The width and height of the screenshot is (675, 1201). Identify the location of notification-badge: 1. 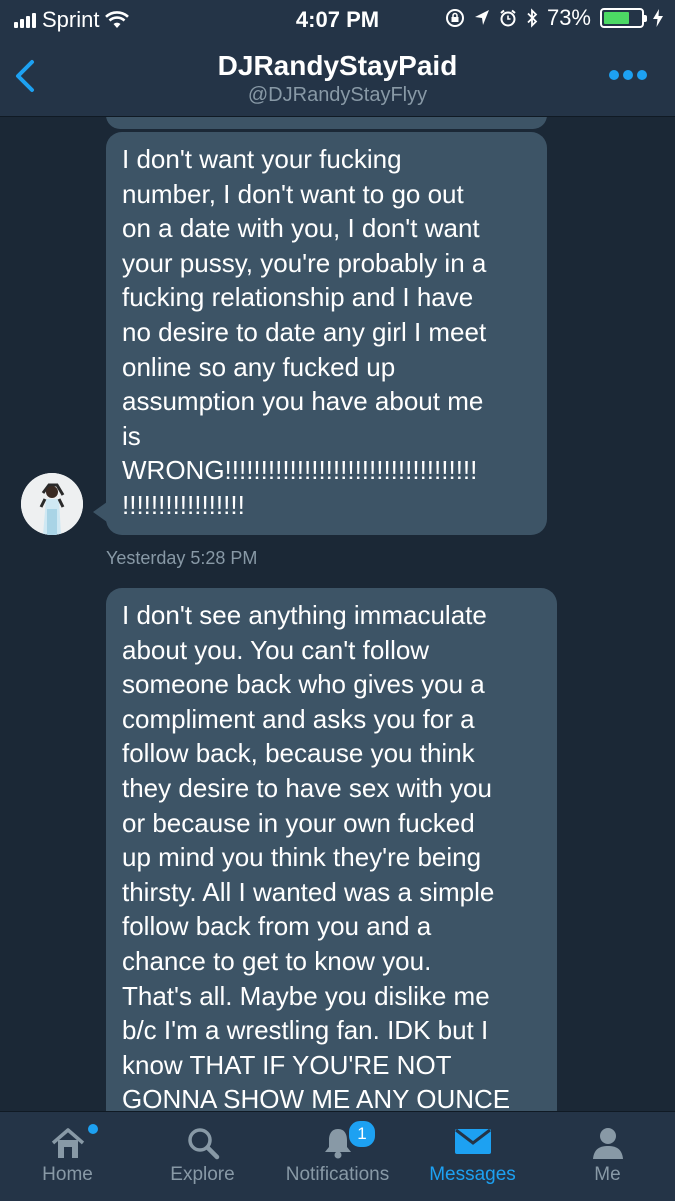
(362, 1134).